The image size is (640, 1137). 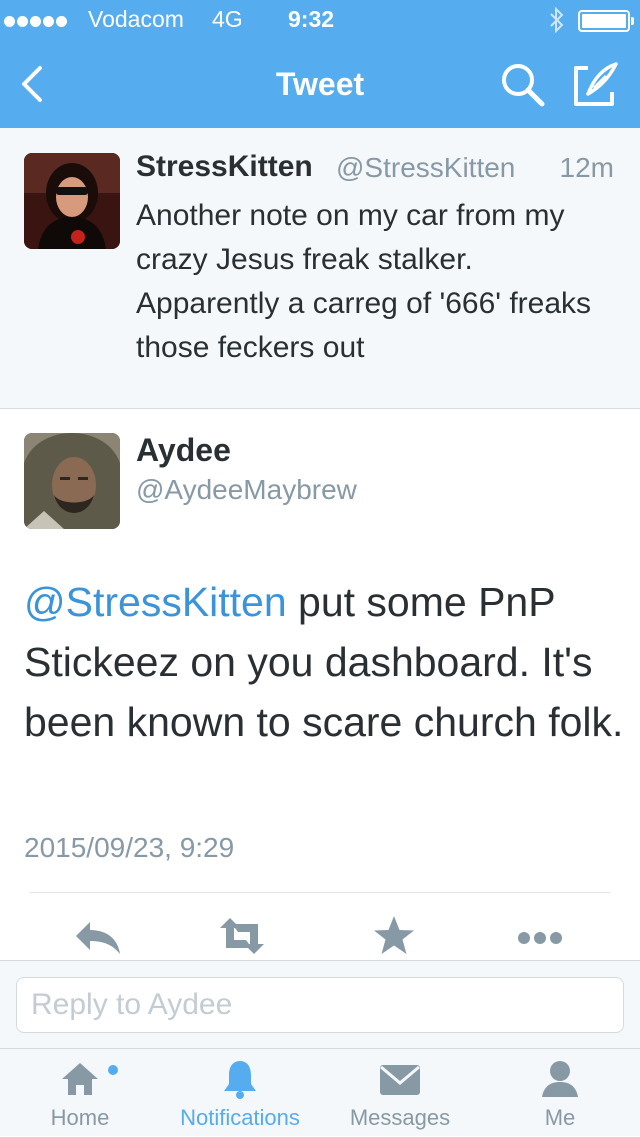 I want to click on tab-messages: Messages, so click(x=400, y=1093).